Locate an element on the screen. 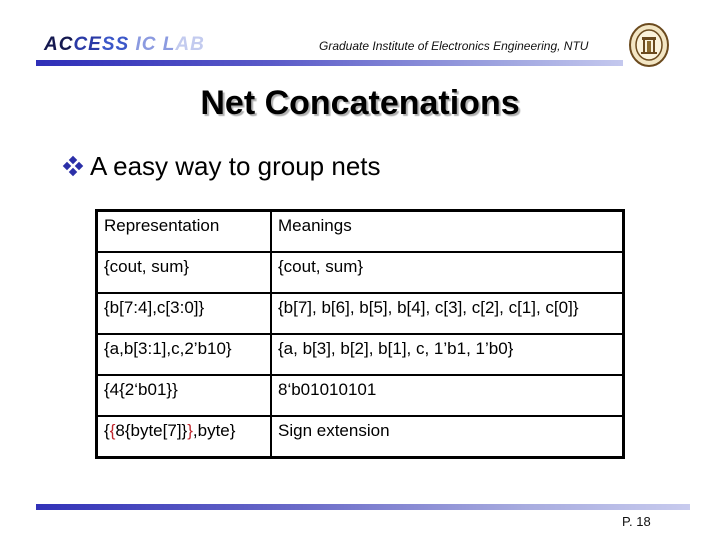 The height and width of the screenshot is (540, 720). header-representation: Representation is located at coordinates (183, 231).